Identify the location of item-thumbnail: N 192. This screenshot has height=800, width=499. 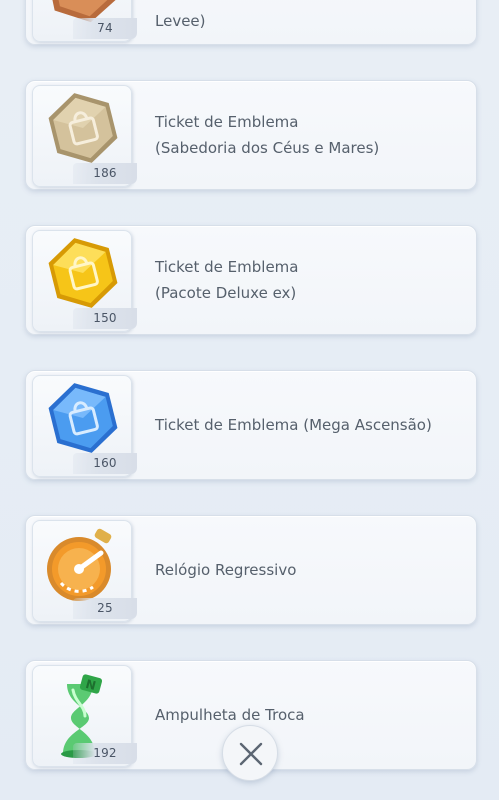
(84, 716).